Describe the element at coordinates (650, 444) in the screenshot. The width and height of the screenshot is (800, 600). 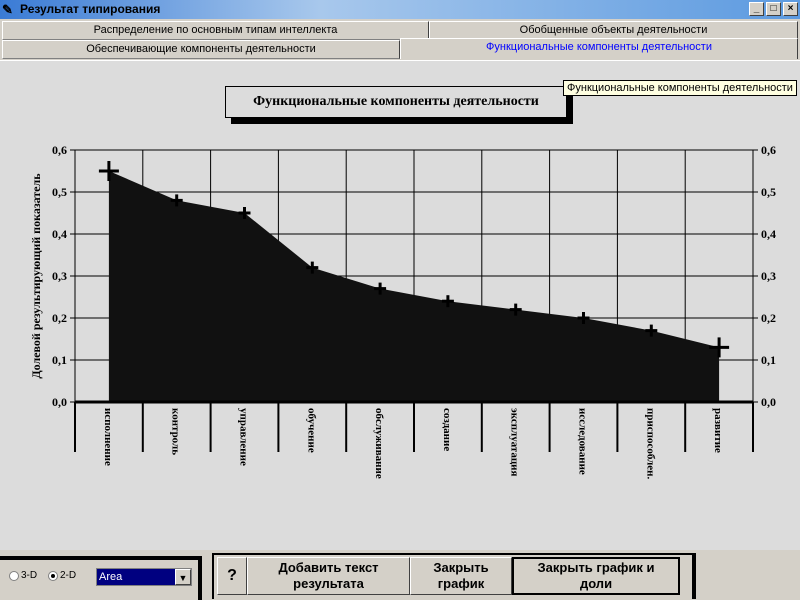
I see `x-tick-label: приспособлен.` at that location.